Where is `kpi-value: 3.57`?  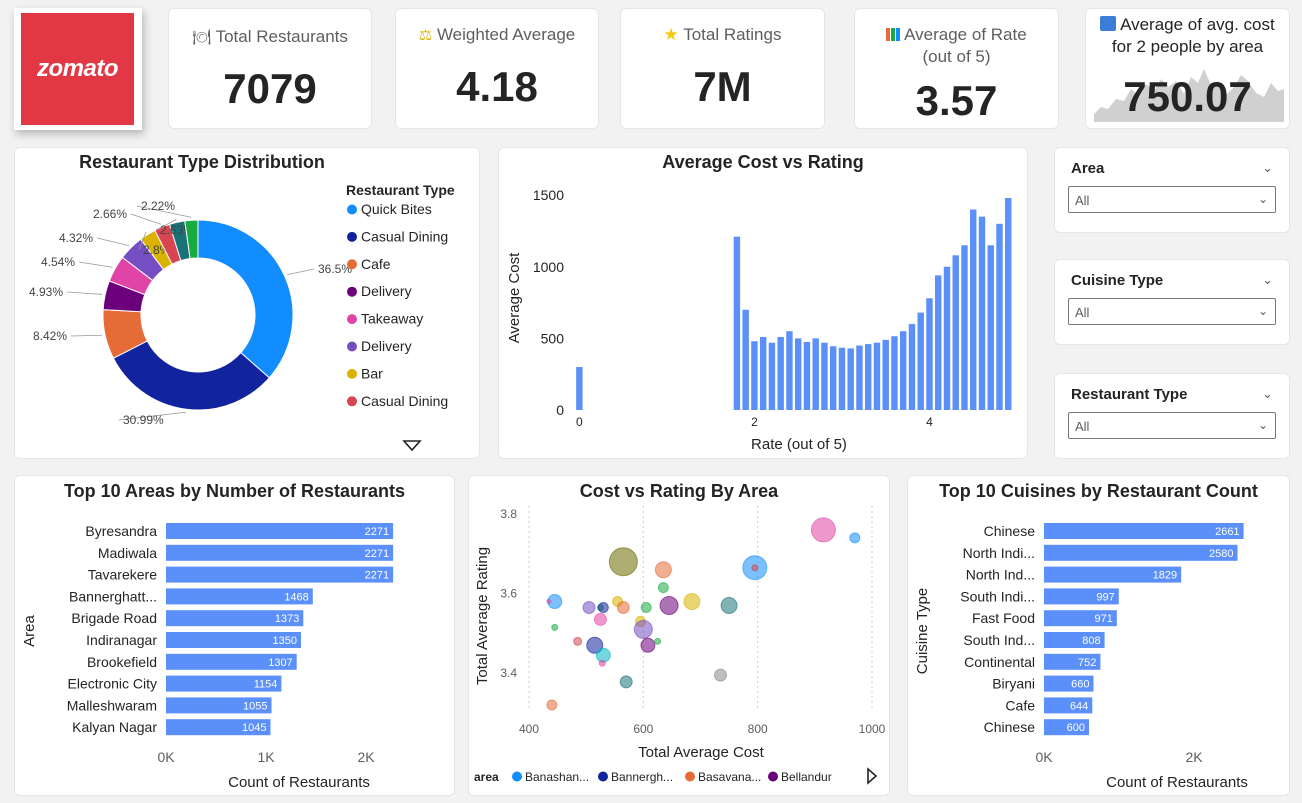
kpi-value: 3.57 is located at coordinates (956, 100).